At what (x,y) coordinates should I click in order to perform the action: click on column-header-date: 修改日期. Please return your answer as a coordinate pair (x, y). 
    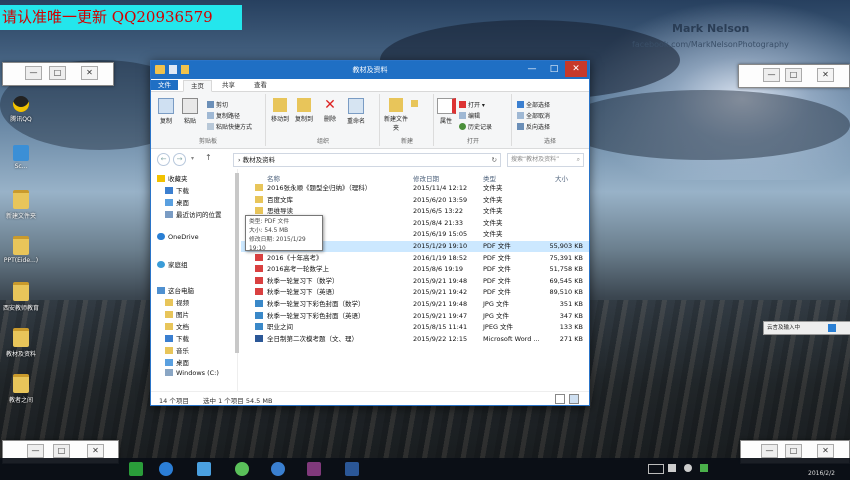
    Looking at the image, I should click on (426, 178).